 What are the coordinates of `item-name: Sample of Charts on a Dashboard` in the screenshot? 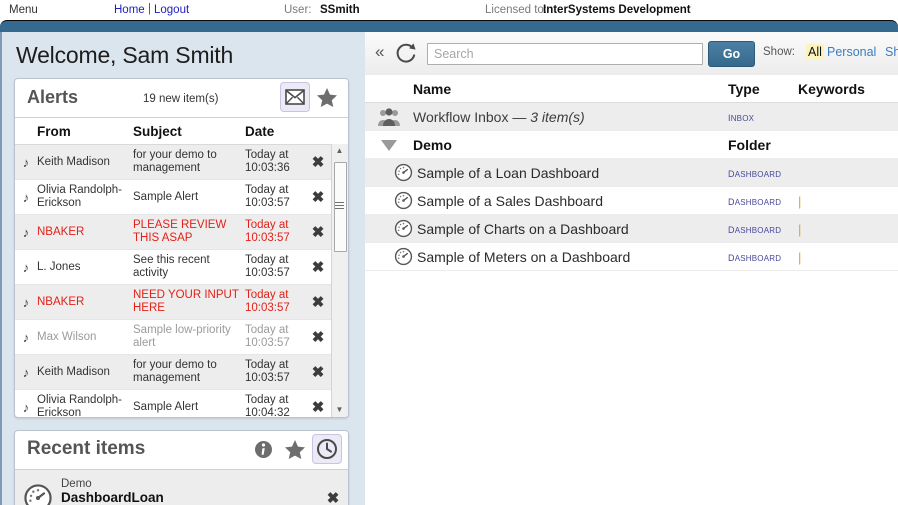 It's located at (572, 229).